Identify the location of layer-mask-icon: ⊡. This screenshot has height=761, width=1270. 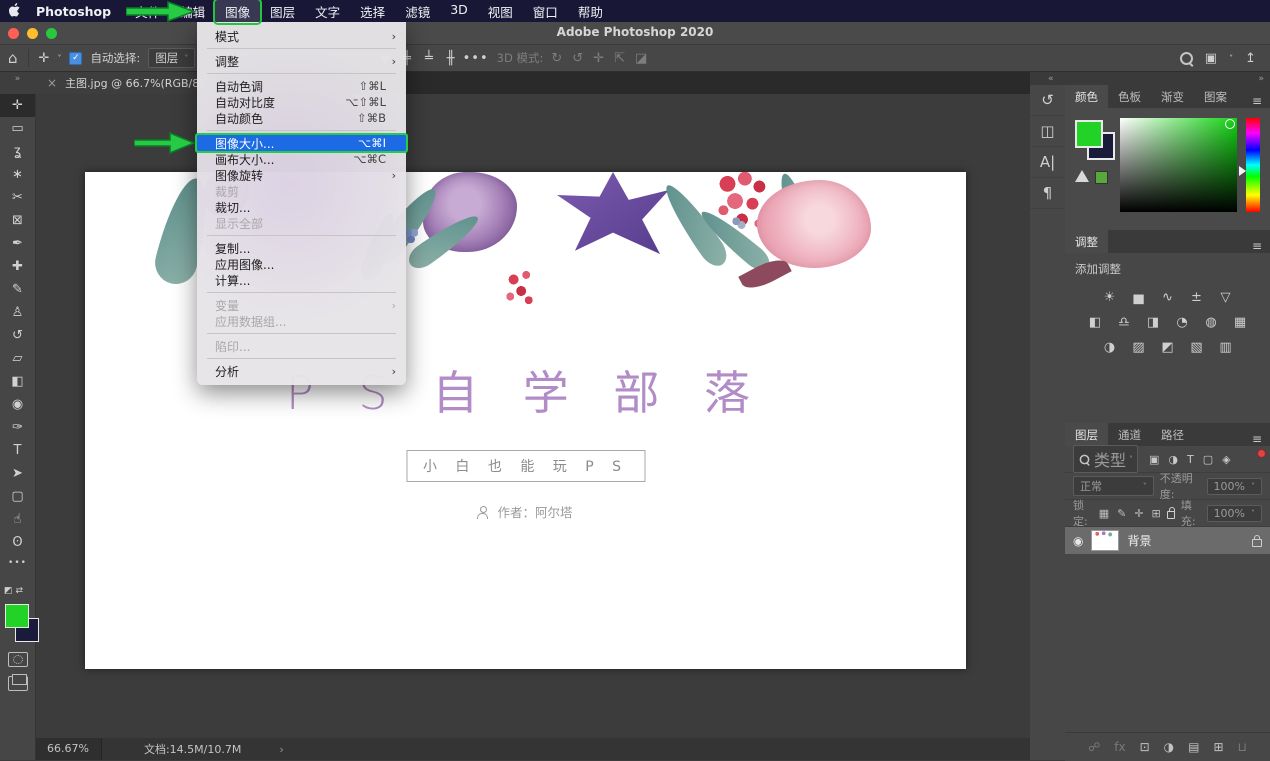
(1145, 747).